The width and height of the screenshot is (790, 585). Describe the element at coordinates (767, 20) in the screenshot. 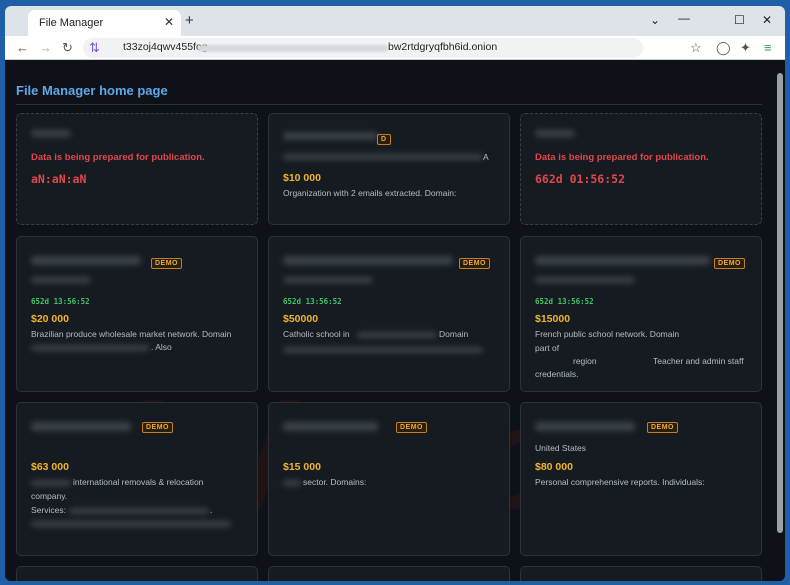

I see `close-button: ✕` at that location.